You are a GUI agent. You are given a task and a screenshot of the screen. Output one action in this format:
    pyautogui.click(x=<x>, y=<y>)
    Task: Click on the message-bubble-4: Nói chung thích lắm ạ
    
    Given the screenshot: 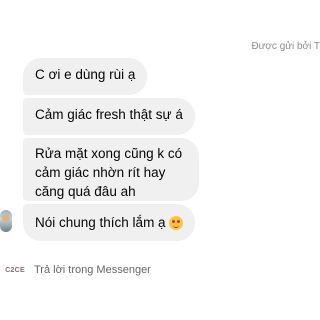 What is the action you would take?
    pyautogui.click(x=109, y=222)
    